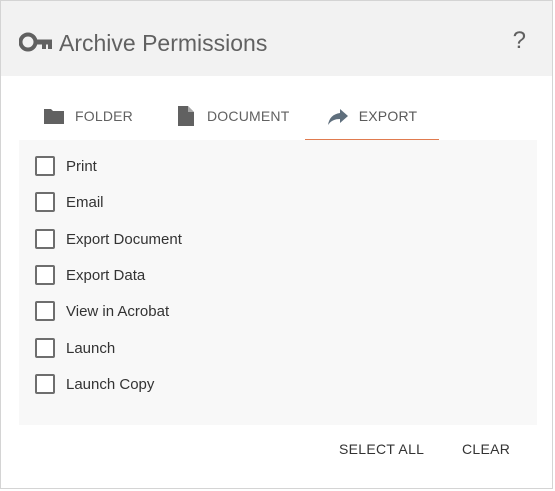 The width and height of the screenshot is (555, 491). I want to click on permission-print: Print, so click(66, 166).